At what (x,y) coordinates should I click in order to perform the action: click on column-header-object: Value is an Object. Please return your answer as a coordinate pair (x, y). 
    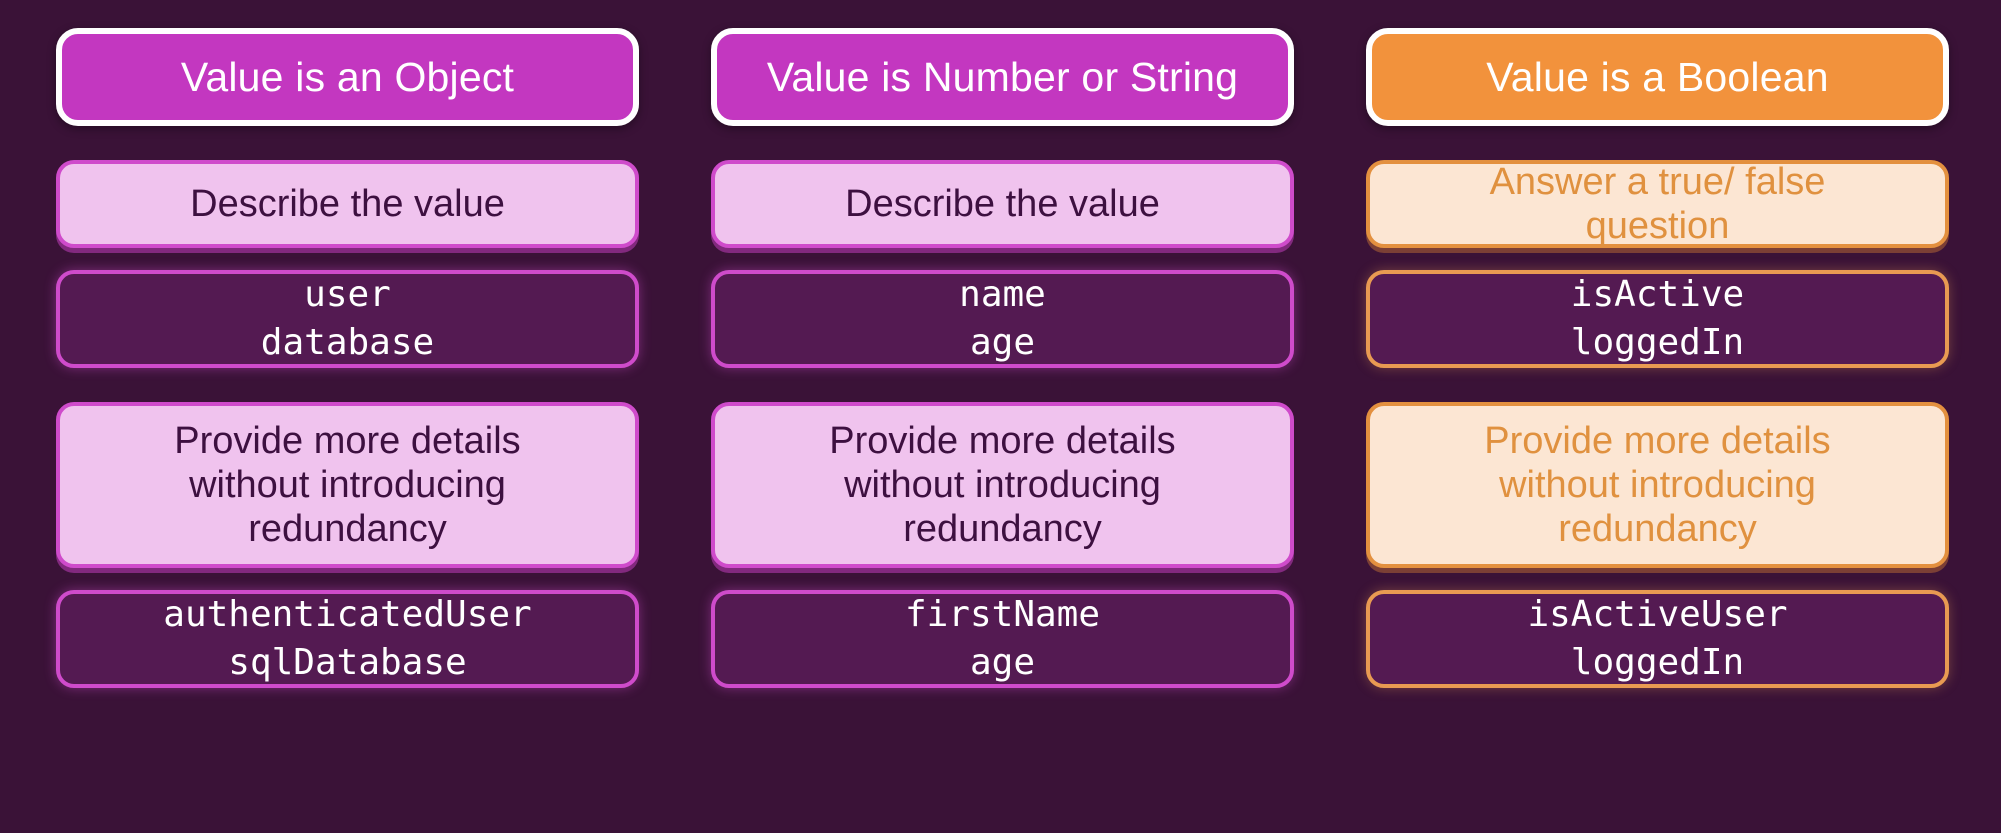
    Looking at the image, I should click on (347, 77).